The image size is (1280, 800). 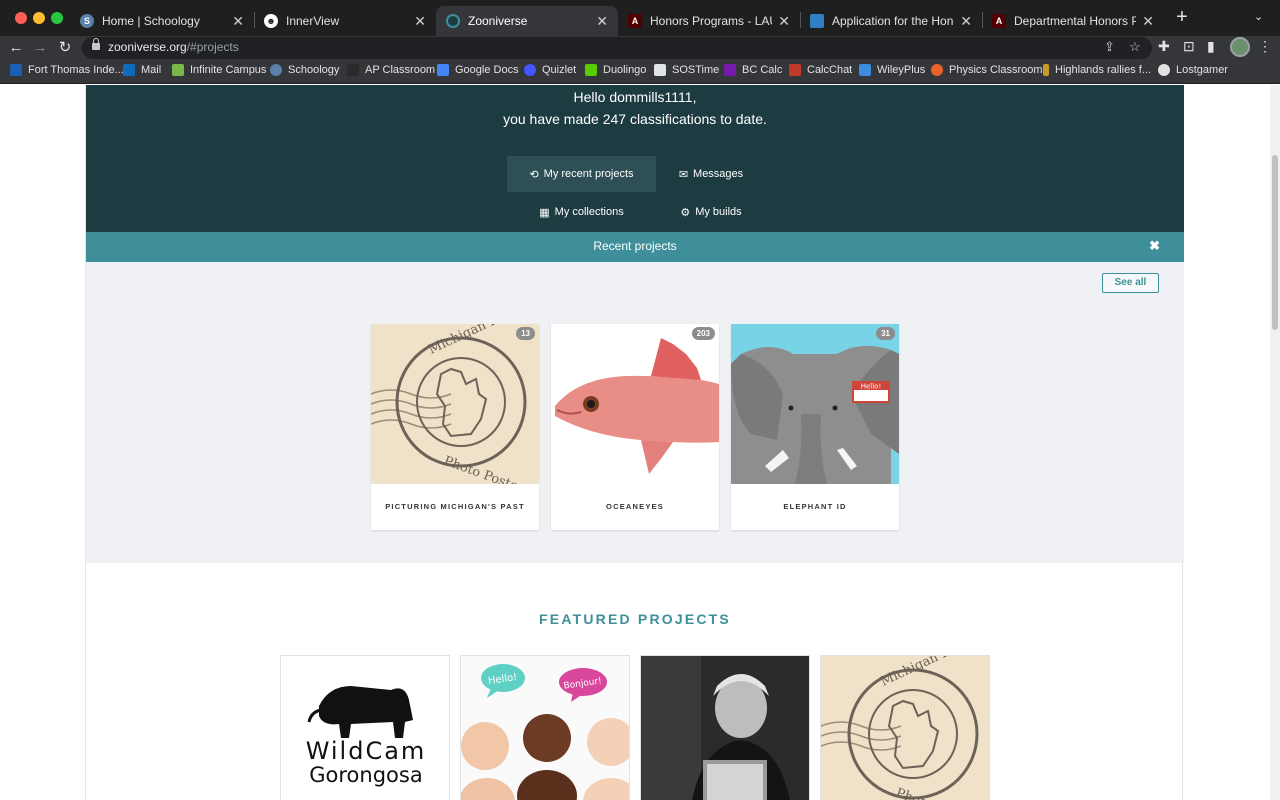 What do you see at coordinates (686, 70) in the screenshot?
I see `bookmark-sostime: SOSTime` at bounding box center [686, 70].